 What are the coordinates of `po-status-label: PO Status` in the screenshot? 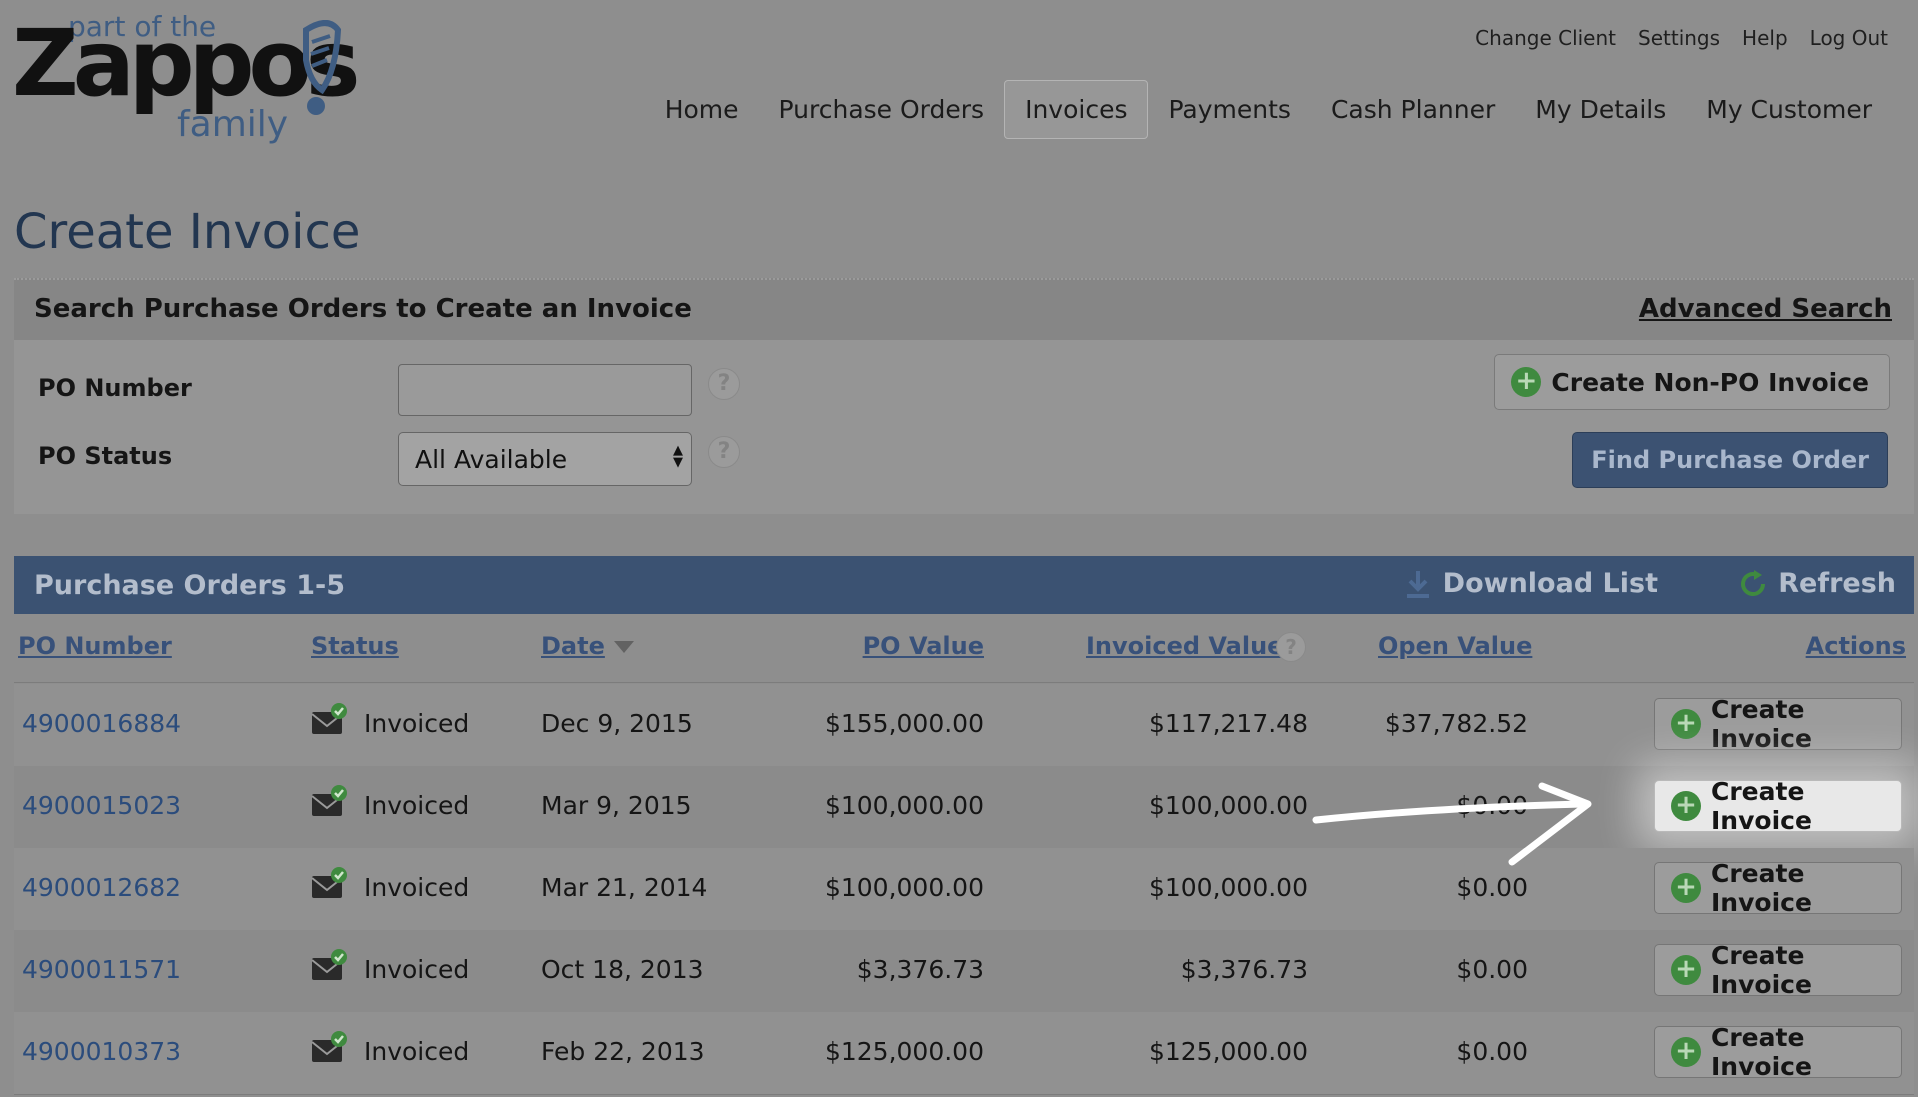 It's located at (105, 456).